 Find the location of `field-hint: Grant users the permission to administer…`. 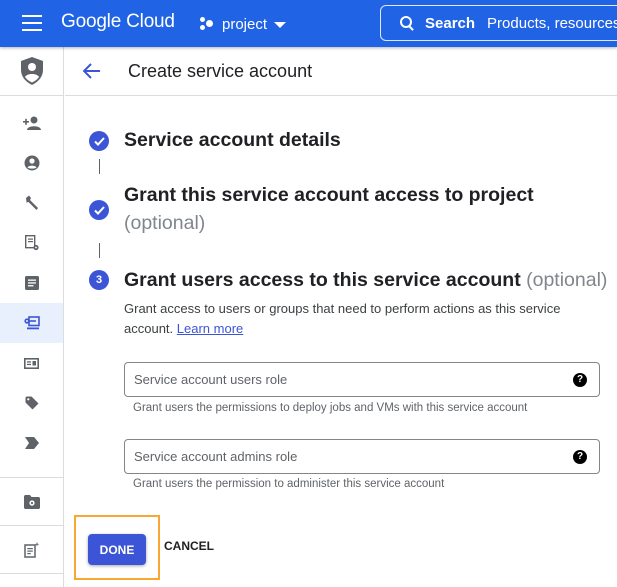

field-hint: Grant users the permission to administer… is located at coordinates (289, 484).